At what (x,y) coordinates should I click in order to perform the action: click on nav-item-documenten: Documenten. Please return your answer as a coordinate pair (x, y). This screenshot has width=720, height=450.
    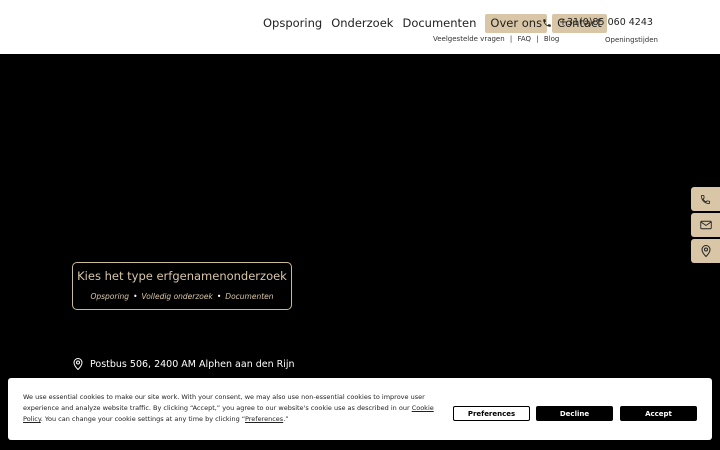
    Looking at the image, I should click on (439, 23).